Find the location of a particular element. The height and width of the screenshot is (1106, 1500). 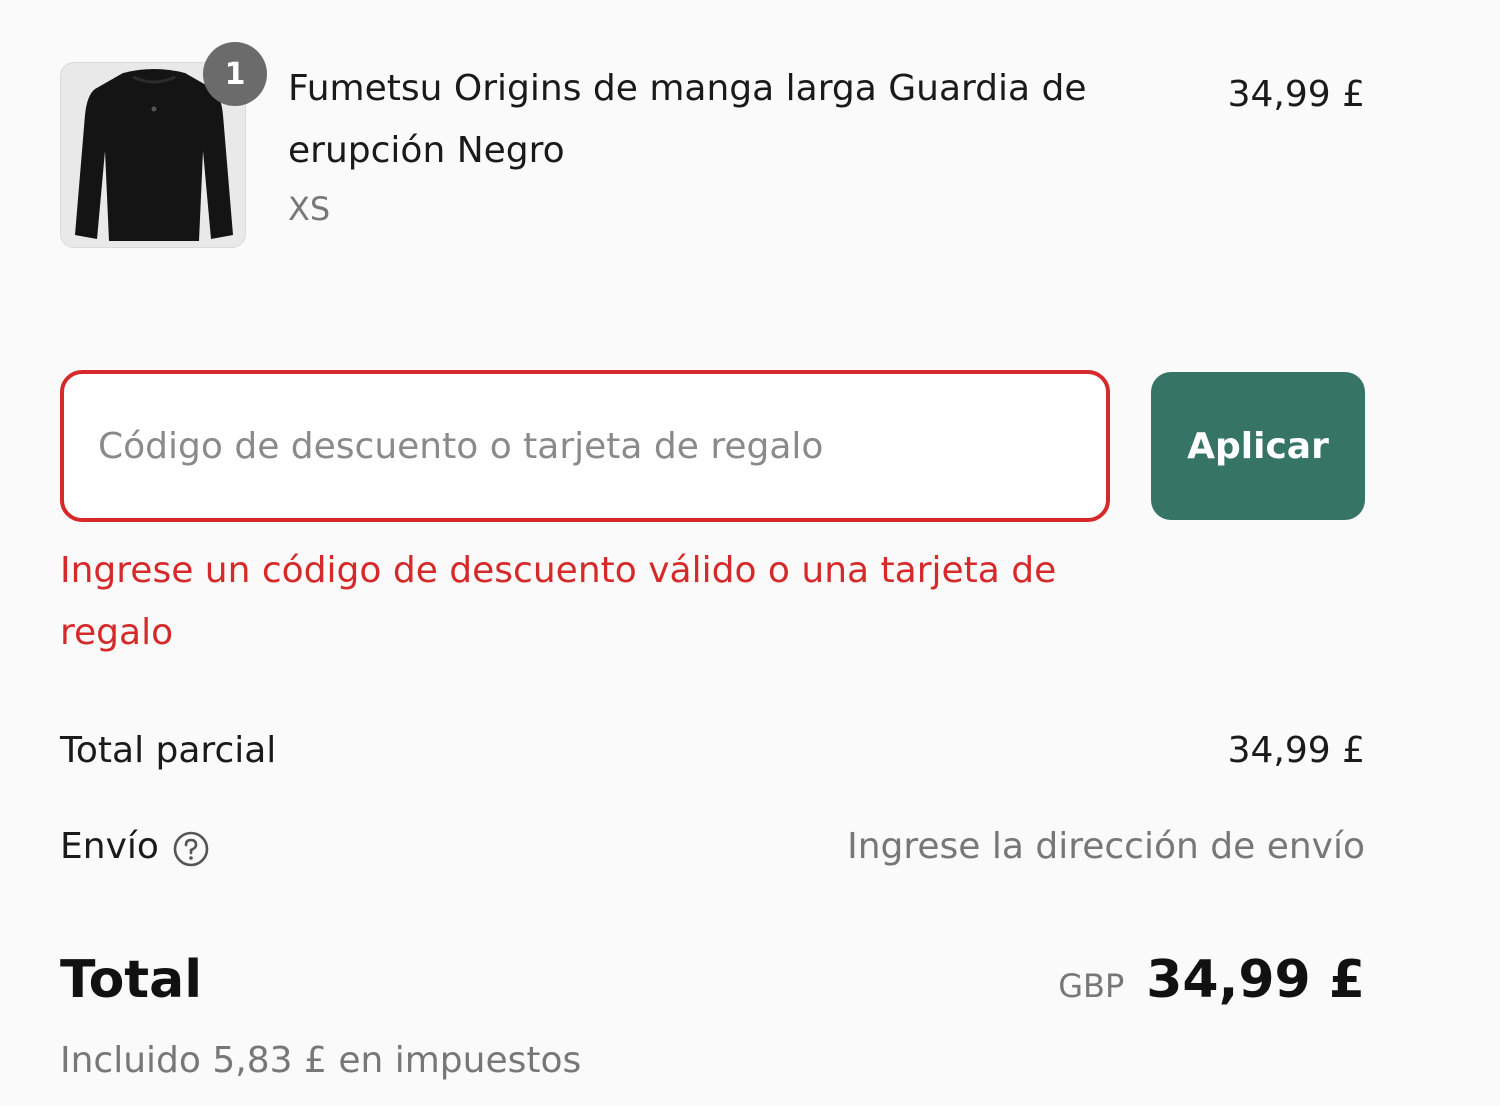

subtotal-value: 34,99 £ is located at coordinates (1296, 750).